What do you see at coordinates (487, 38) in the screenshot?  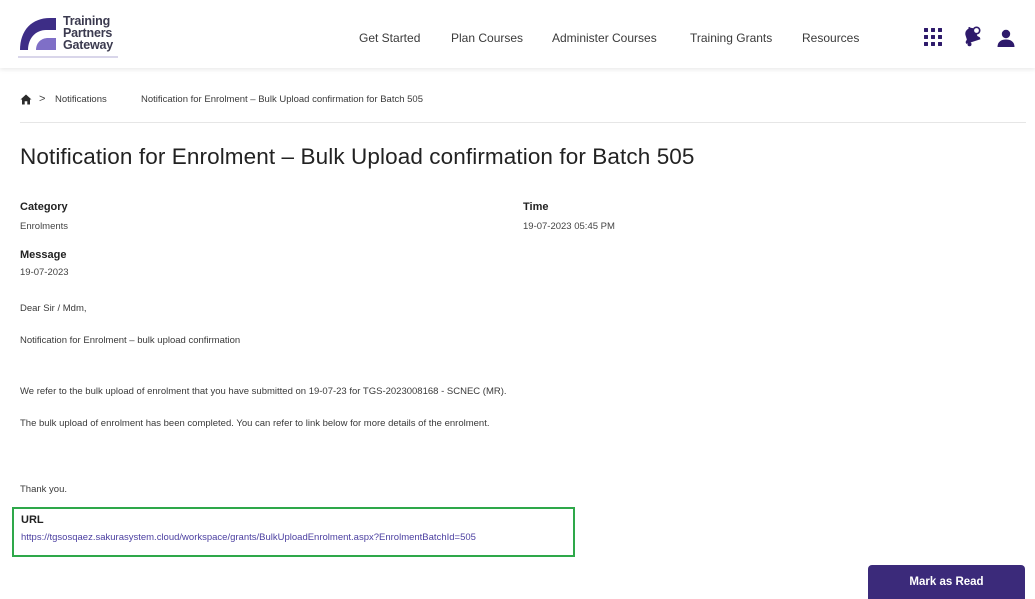 I see `nav-plan-courses: Plan Courses` at bounding box center [487, 38].